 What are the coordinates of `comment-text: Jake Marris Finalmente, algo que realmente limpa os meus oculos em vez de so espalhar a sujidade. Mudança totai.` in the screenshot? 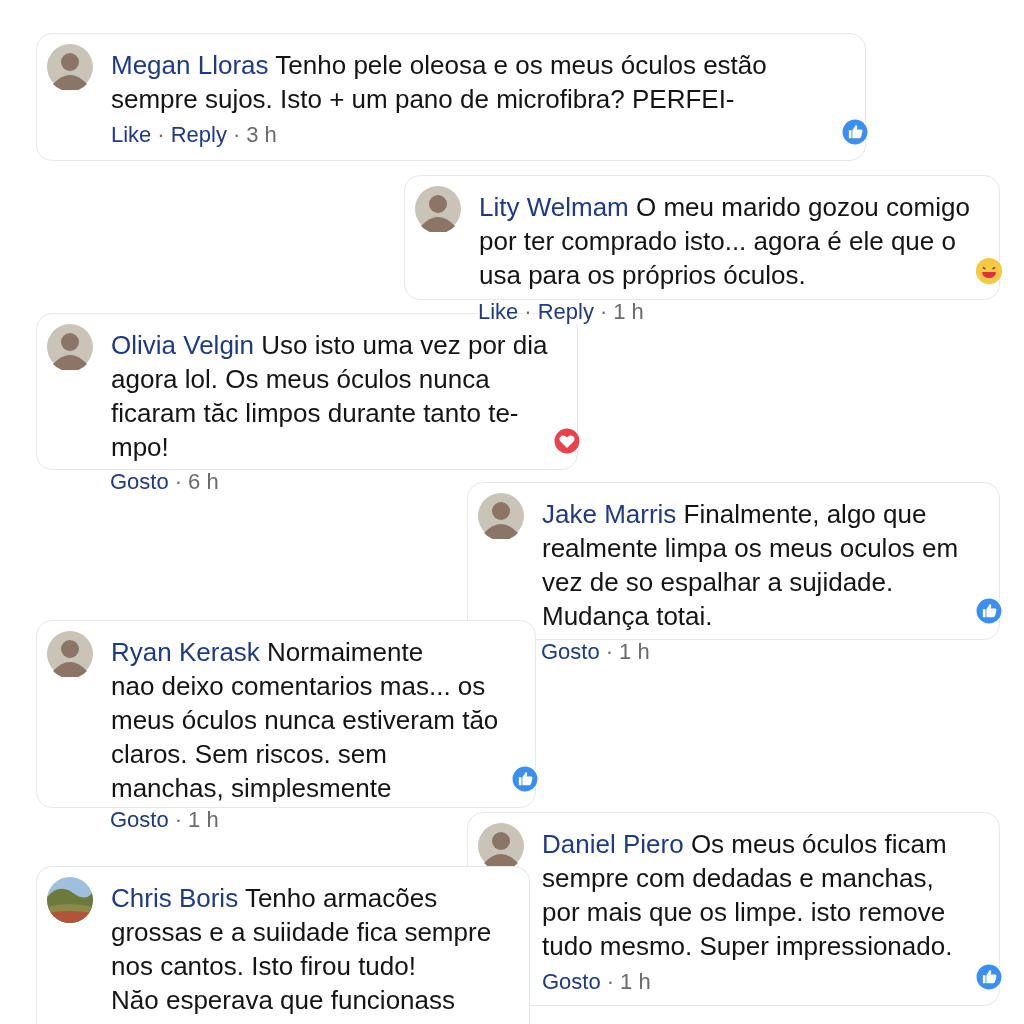 It's located at (751, 565).